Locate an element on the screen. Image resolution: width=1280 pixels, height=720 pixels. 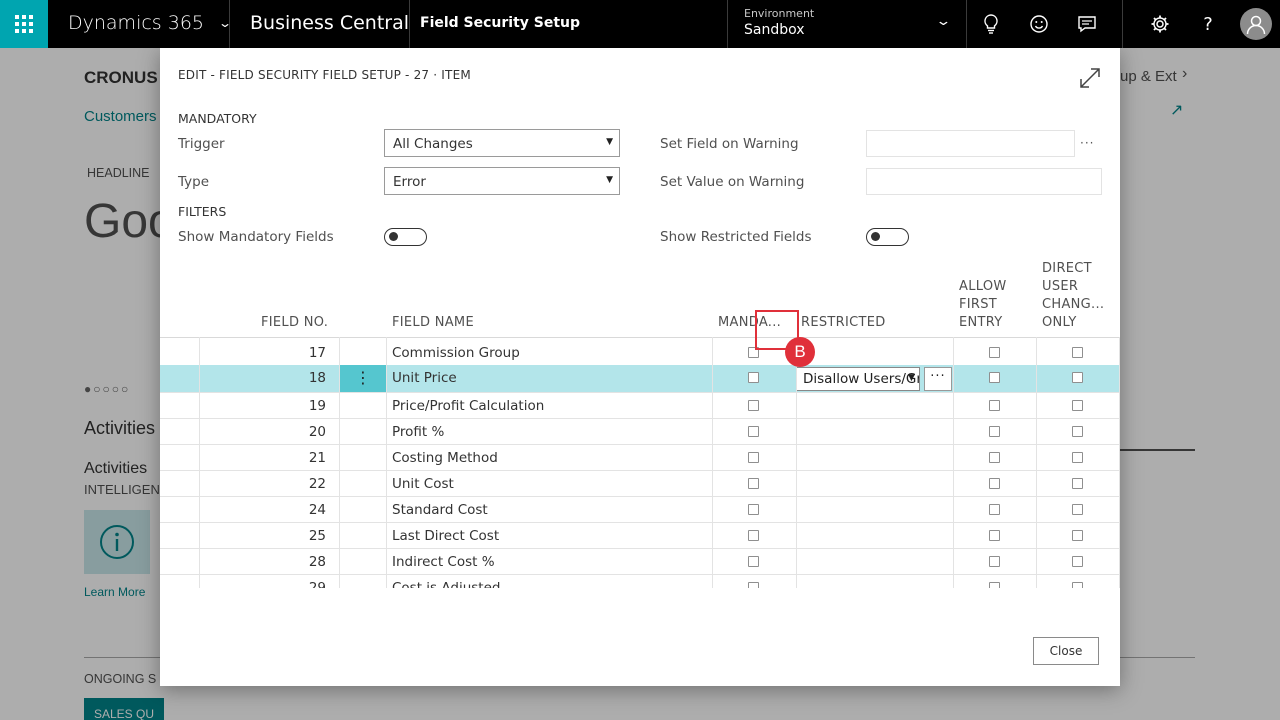
type-value: Error is located at coordinates (409, 182).